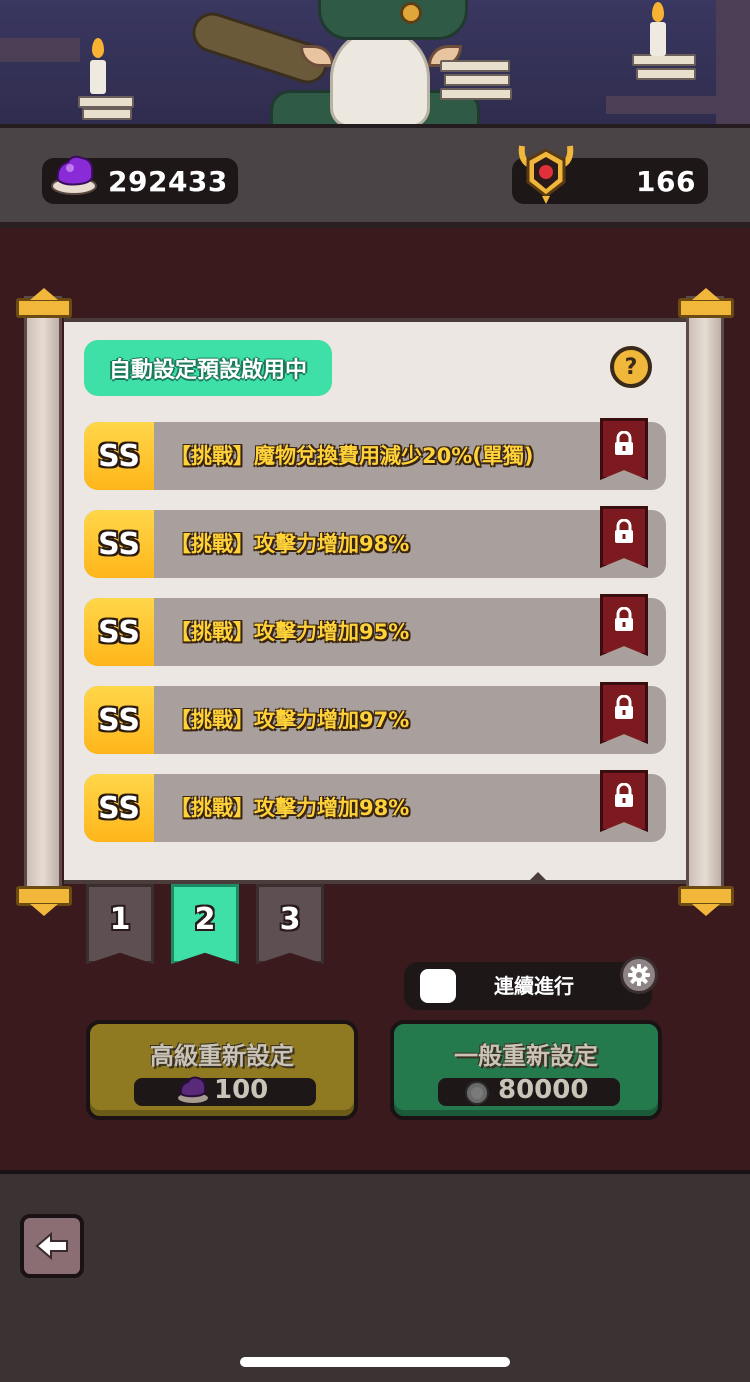 The height and width of the screenshot is (1382, 750). I want to click on advanced-reset-button: 高級重新設定 100, so click(222, 1070).